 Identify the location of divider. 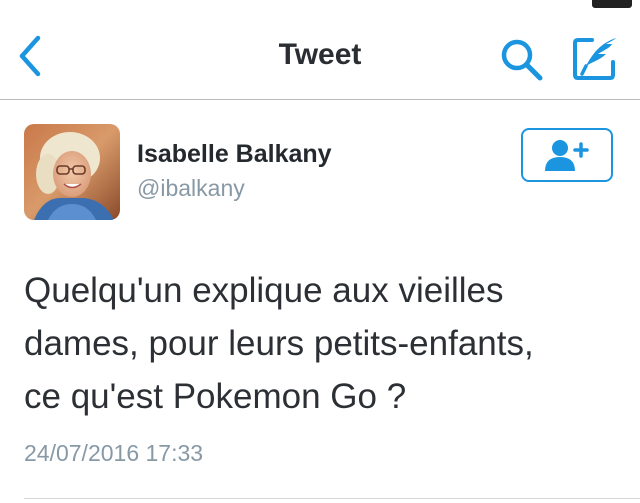
(332, 498).